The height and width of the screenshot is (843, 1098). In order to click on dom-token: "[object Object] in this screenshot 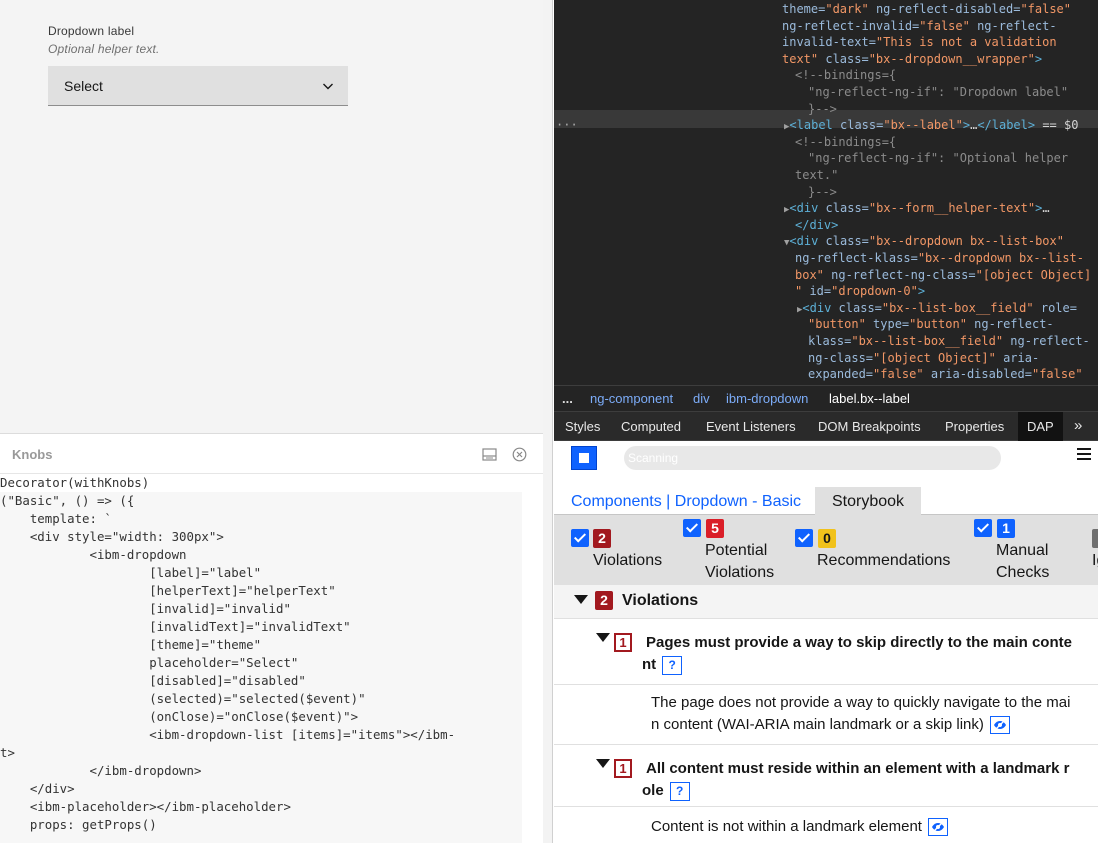, I will do `click(1033, 274)`.